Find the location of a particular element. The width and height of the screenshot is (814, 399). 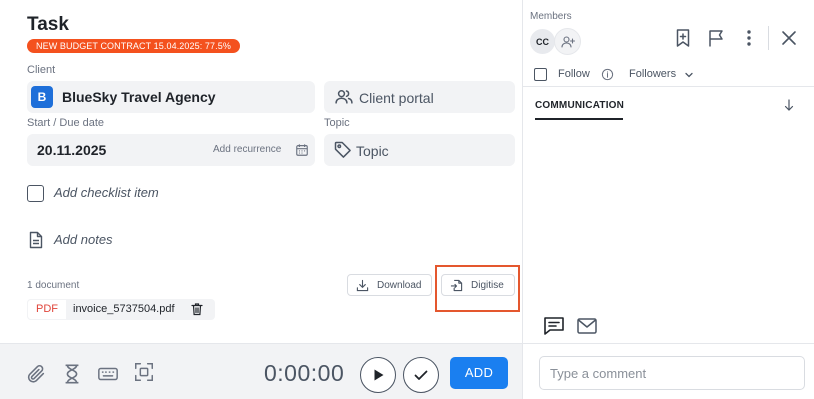

topic-placeholder: Topic is located at coordinates (372, 151).